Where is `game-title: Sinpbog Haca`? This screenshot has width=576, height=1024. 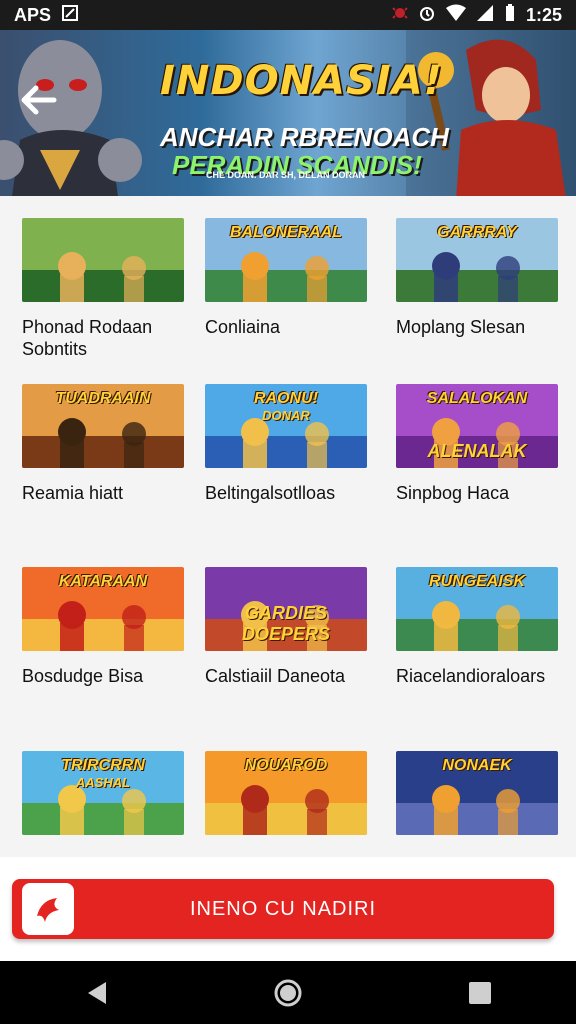 game-title: Sinpbog Haca is located at coordinates (477, 493).